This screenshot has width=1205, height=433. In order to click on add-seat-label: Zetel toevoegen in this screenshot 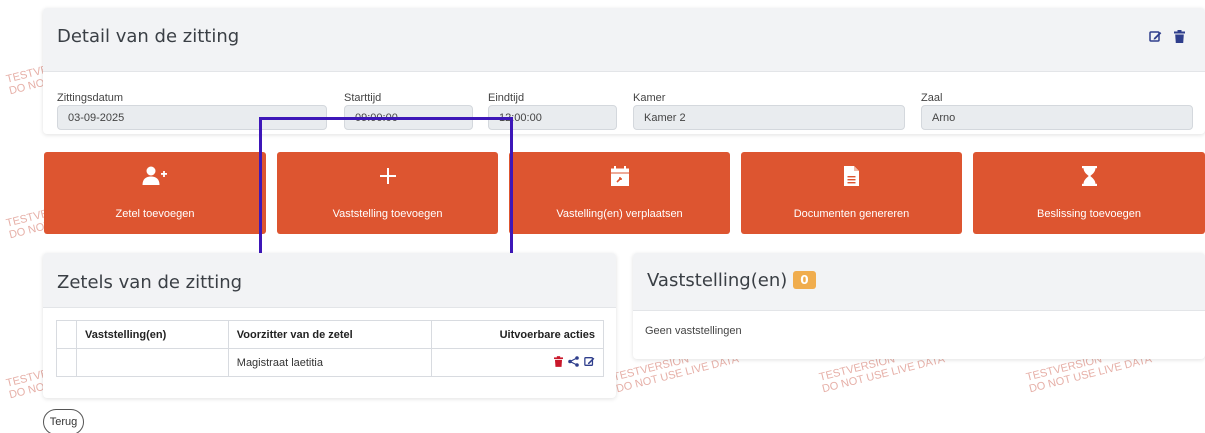, I will do `click(155, 214)`.